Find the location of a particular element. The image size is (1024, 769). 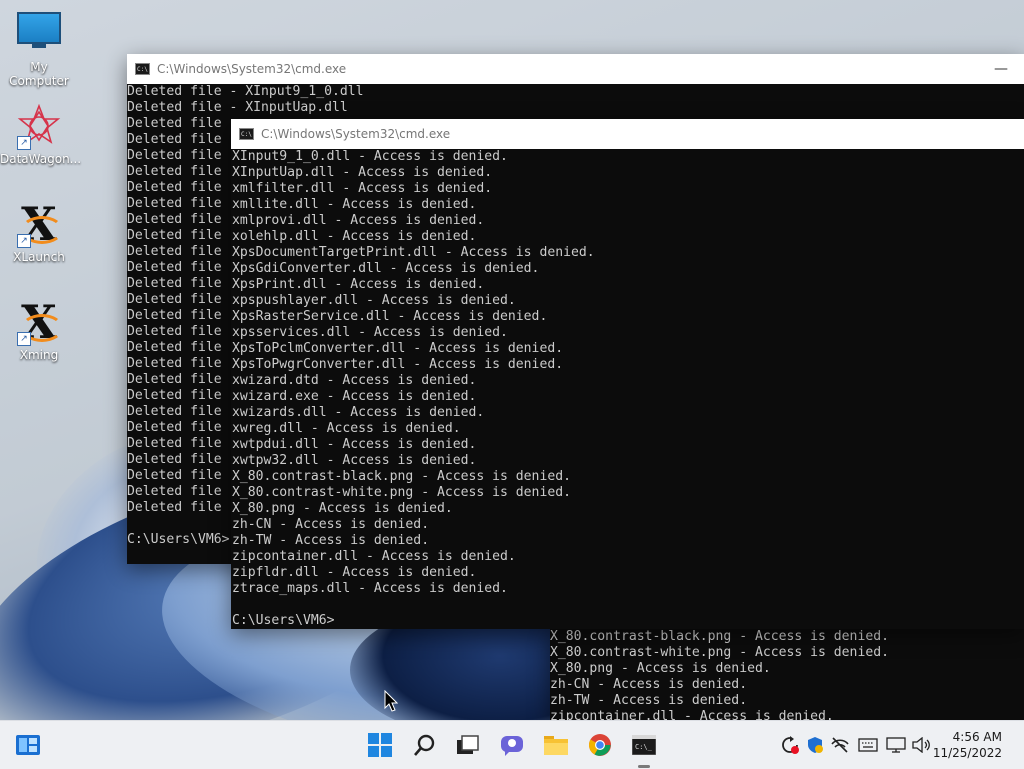

terminal-line: xpsservices.dll - Access is denied. is located at coordinates (370, 332).